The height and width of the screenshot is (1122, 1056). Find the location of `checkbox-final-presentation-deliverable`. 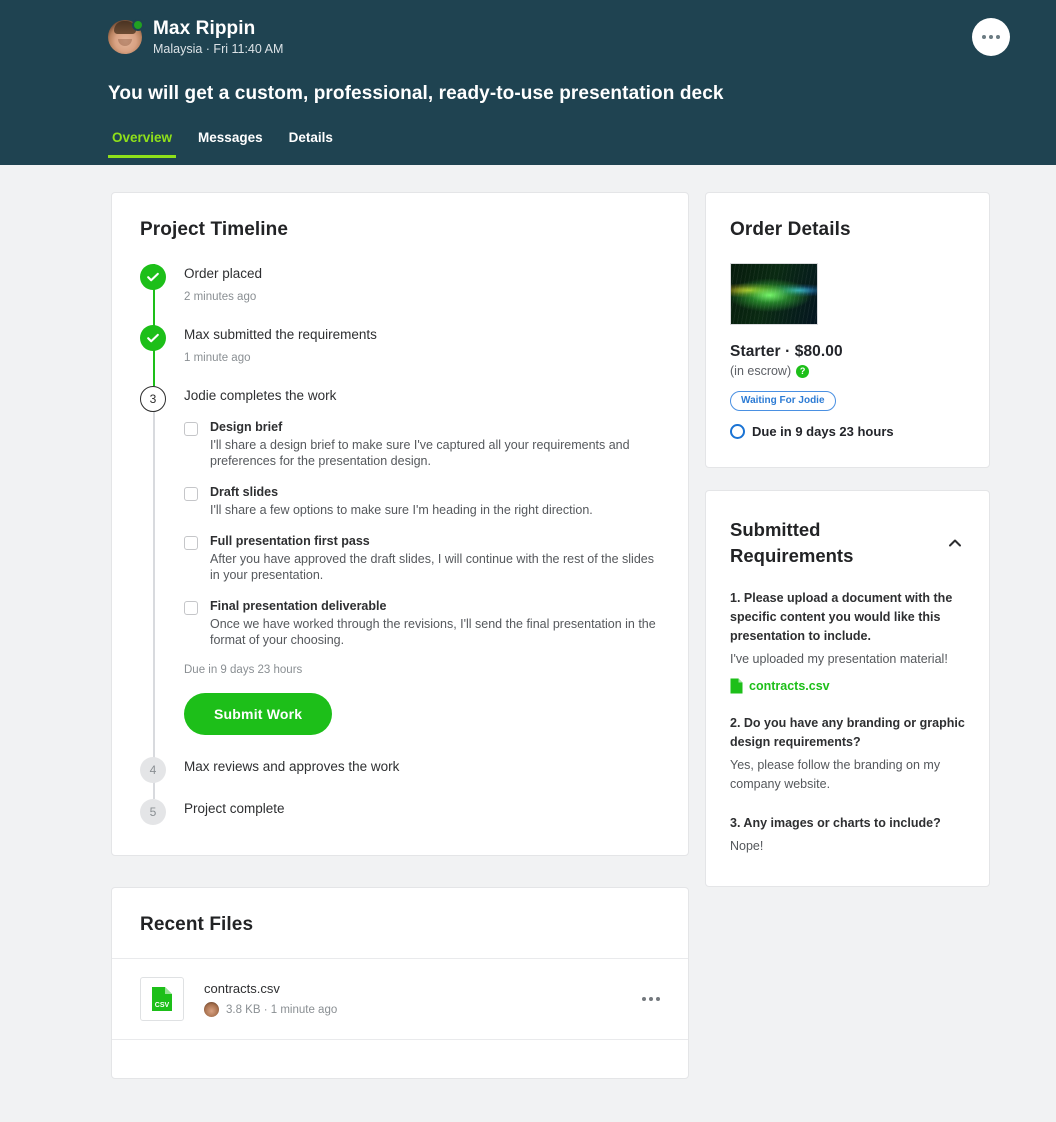

checkbox-final-presentation-deliverable is located at coordinates (191, 608).